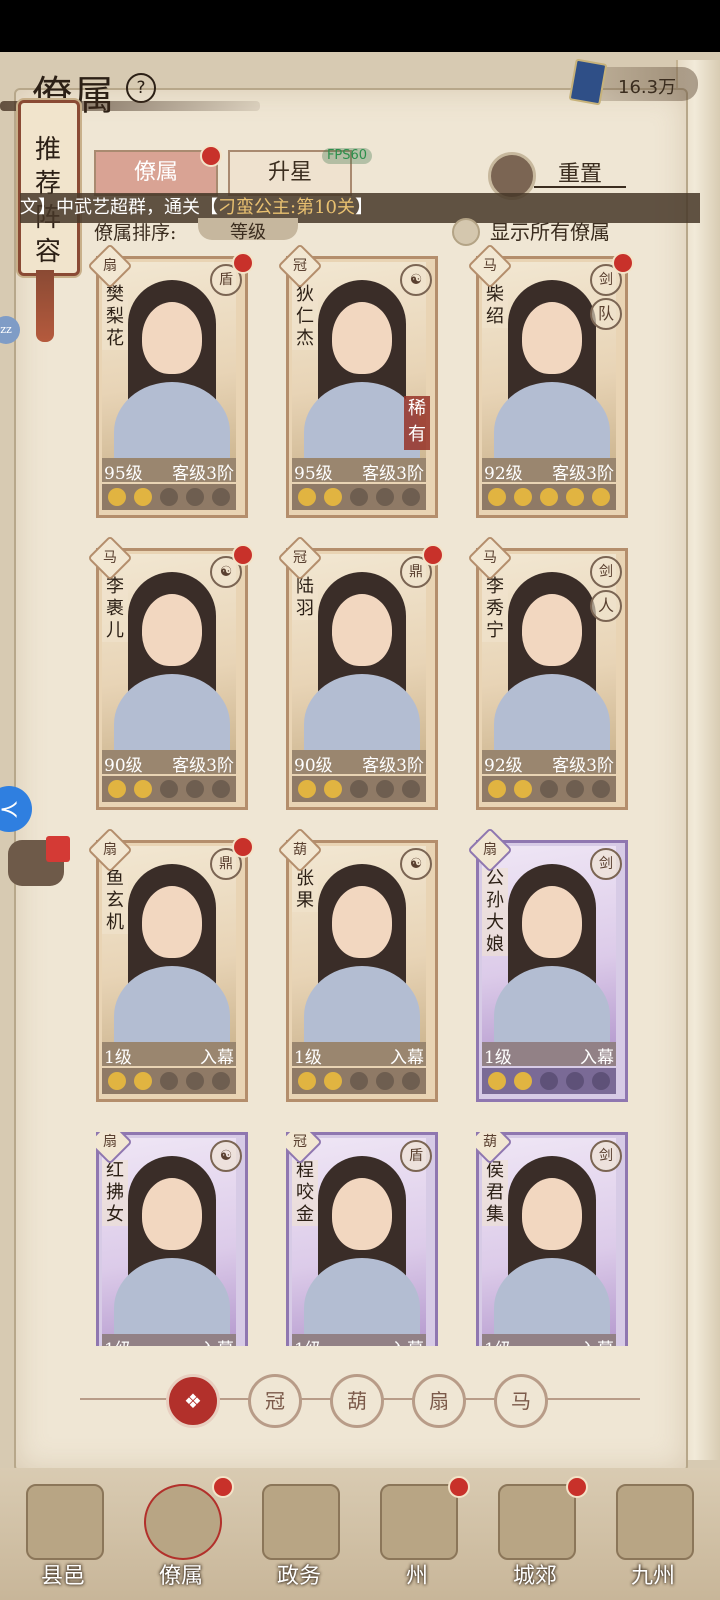  What do you see at coordinates (63, 1538) in the screenshot?
I see `nav-item-0: 县邑` at bounding box center [63, 1538].